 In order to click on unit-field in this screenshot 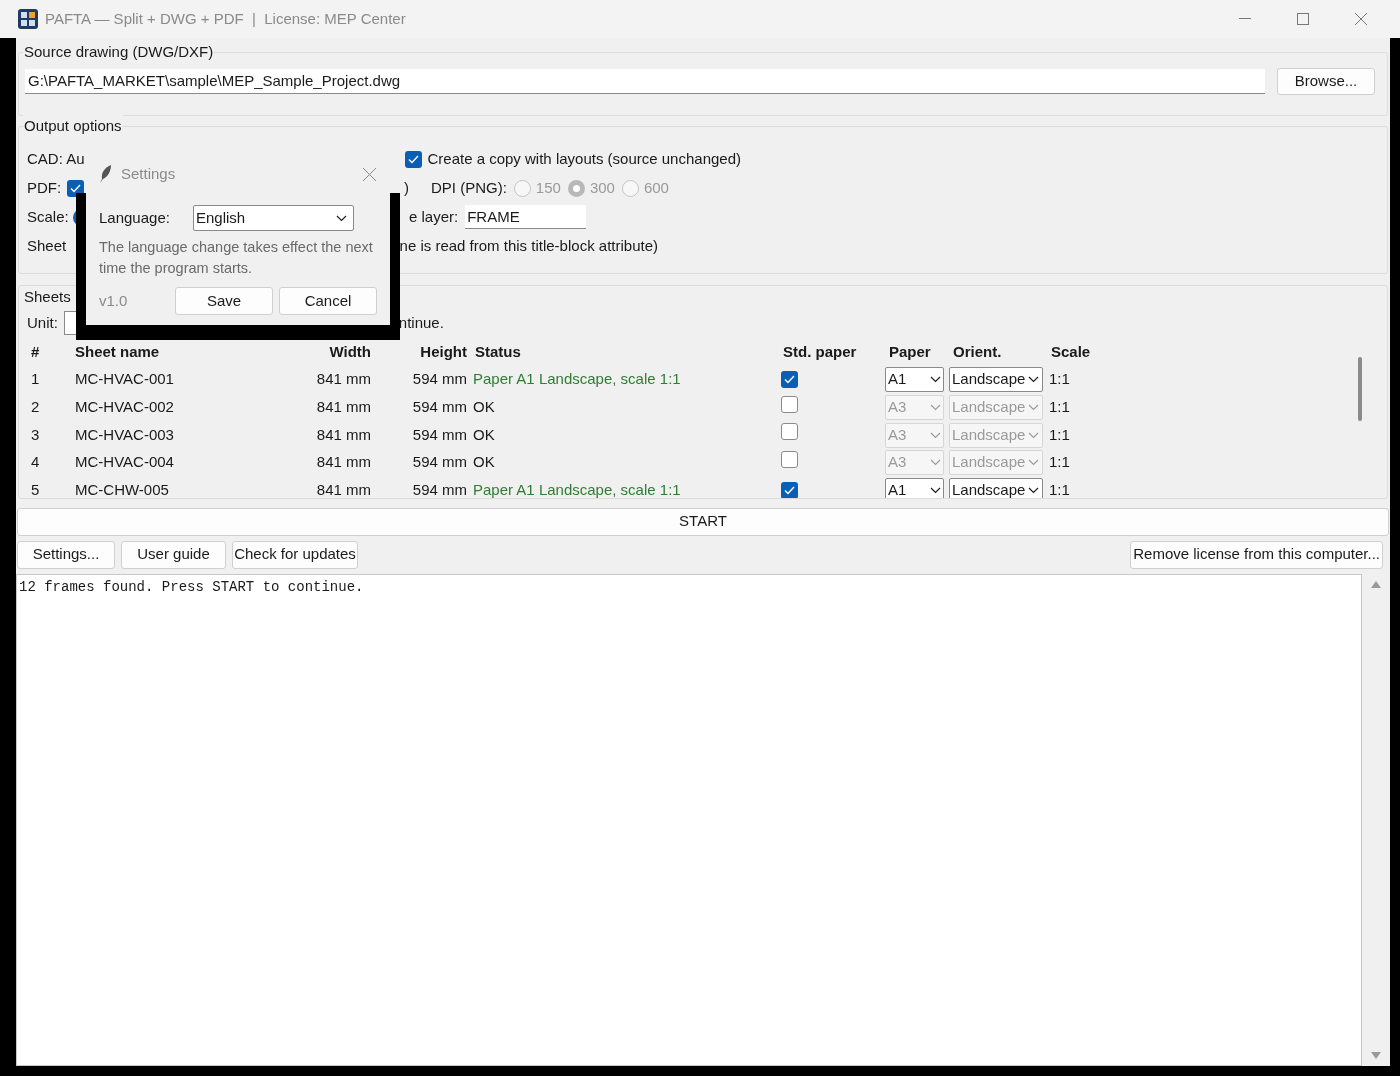, I will do `click(69, 322)`.